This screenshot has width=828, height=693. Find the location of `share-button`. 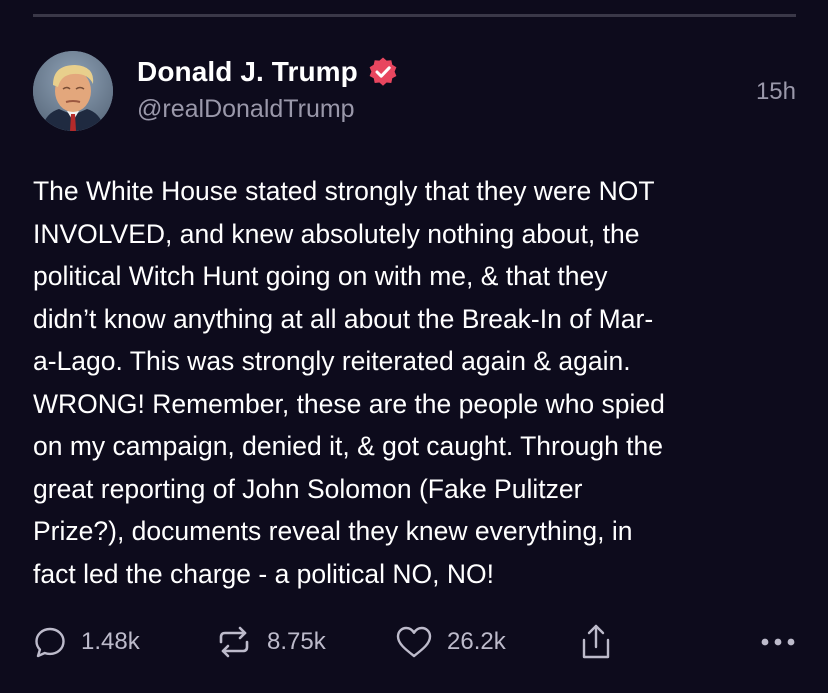

share-button is located at coordinates (596, 642).